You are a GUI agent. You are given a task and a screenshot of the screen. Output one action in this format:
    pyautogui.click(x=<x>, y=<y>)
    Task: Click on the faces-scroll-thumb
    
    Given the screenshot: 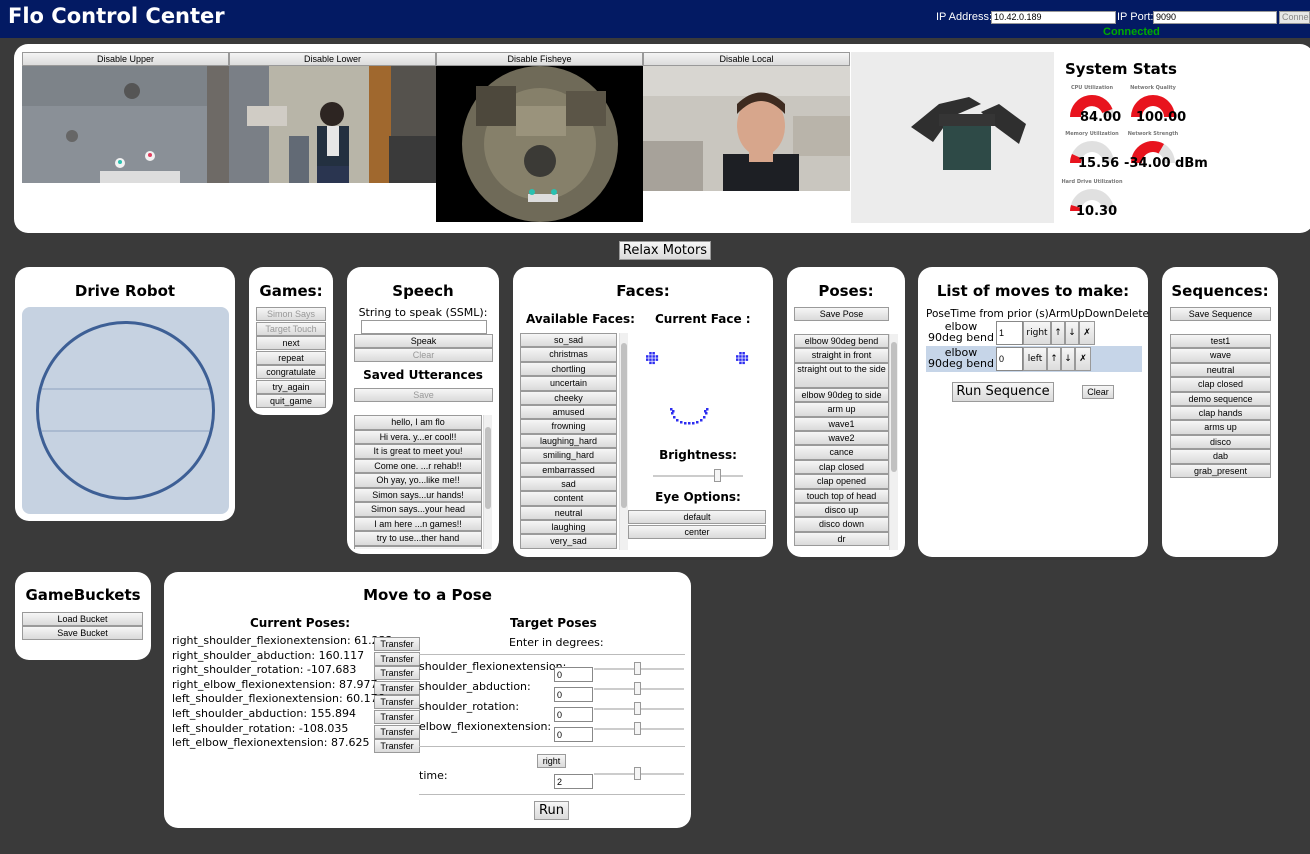 What is the action you would take?
    pyautogui.click(x=624, y=425)
    